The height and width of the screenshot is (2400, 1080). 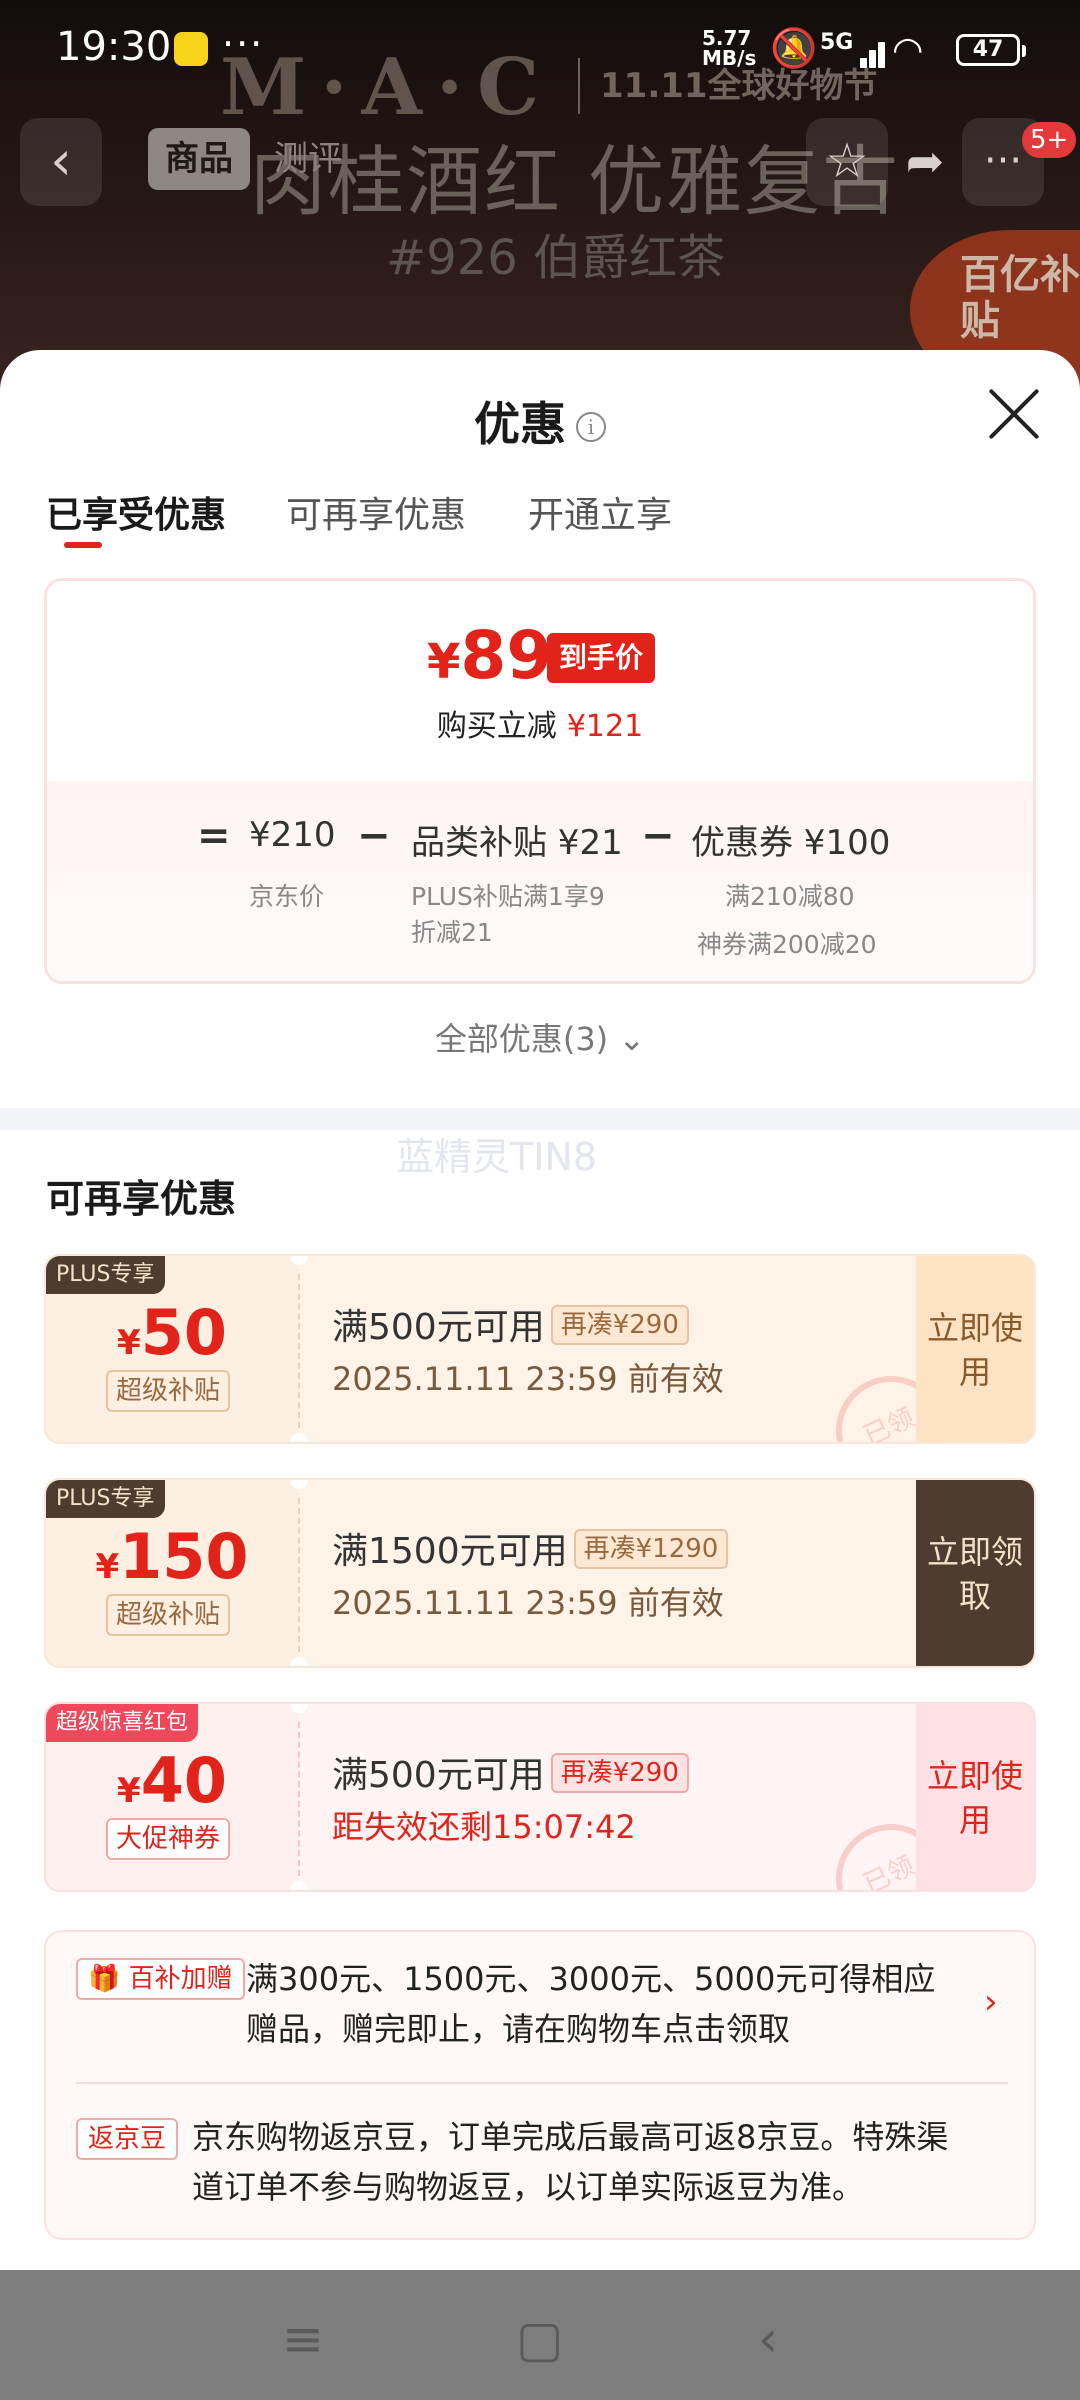 What do you see at coordinates (517, 843) in the screenshot?
I see `category-subsidy: 品类补贴 ¥21` at bounding box center [517, 843].